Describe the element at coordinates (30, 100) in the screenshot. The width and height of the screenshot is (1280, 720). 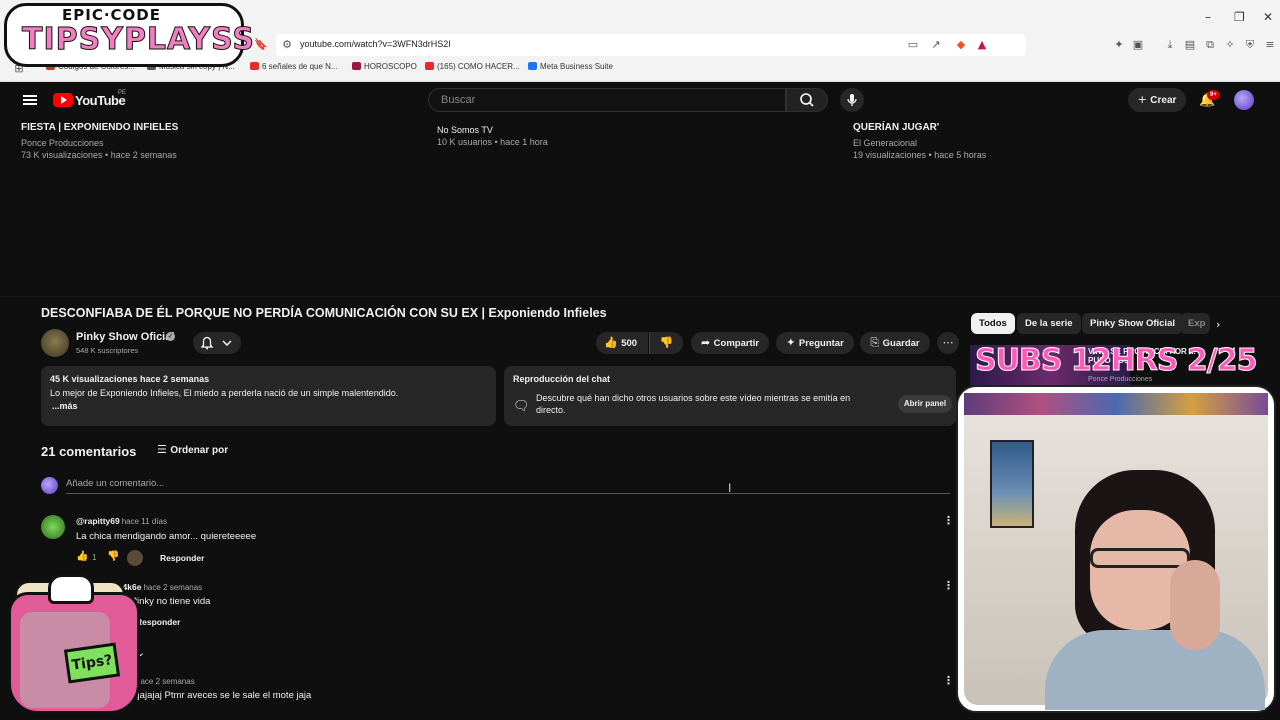
I see `hamburger-menu-icon` at that location.